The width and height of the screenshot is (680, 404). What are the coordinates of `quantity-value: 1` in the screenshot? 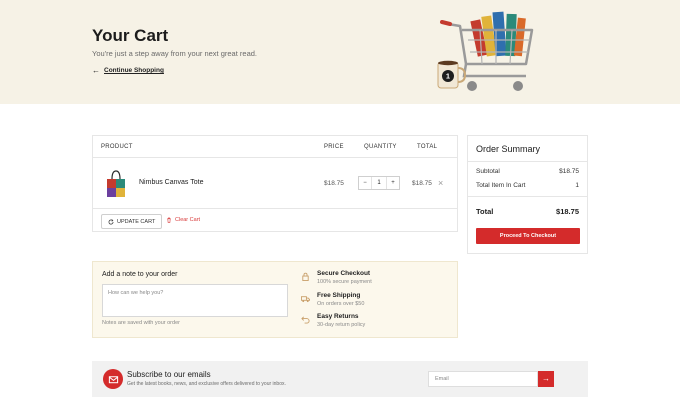 It's located at (379, 183).